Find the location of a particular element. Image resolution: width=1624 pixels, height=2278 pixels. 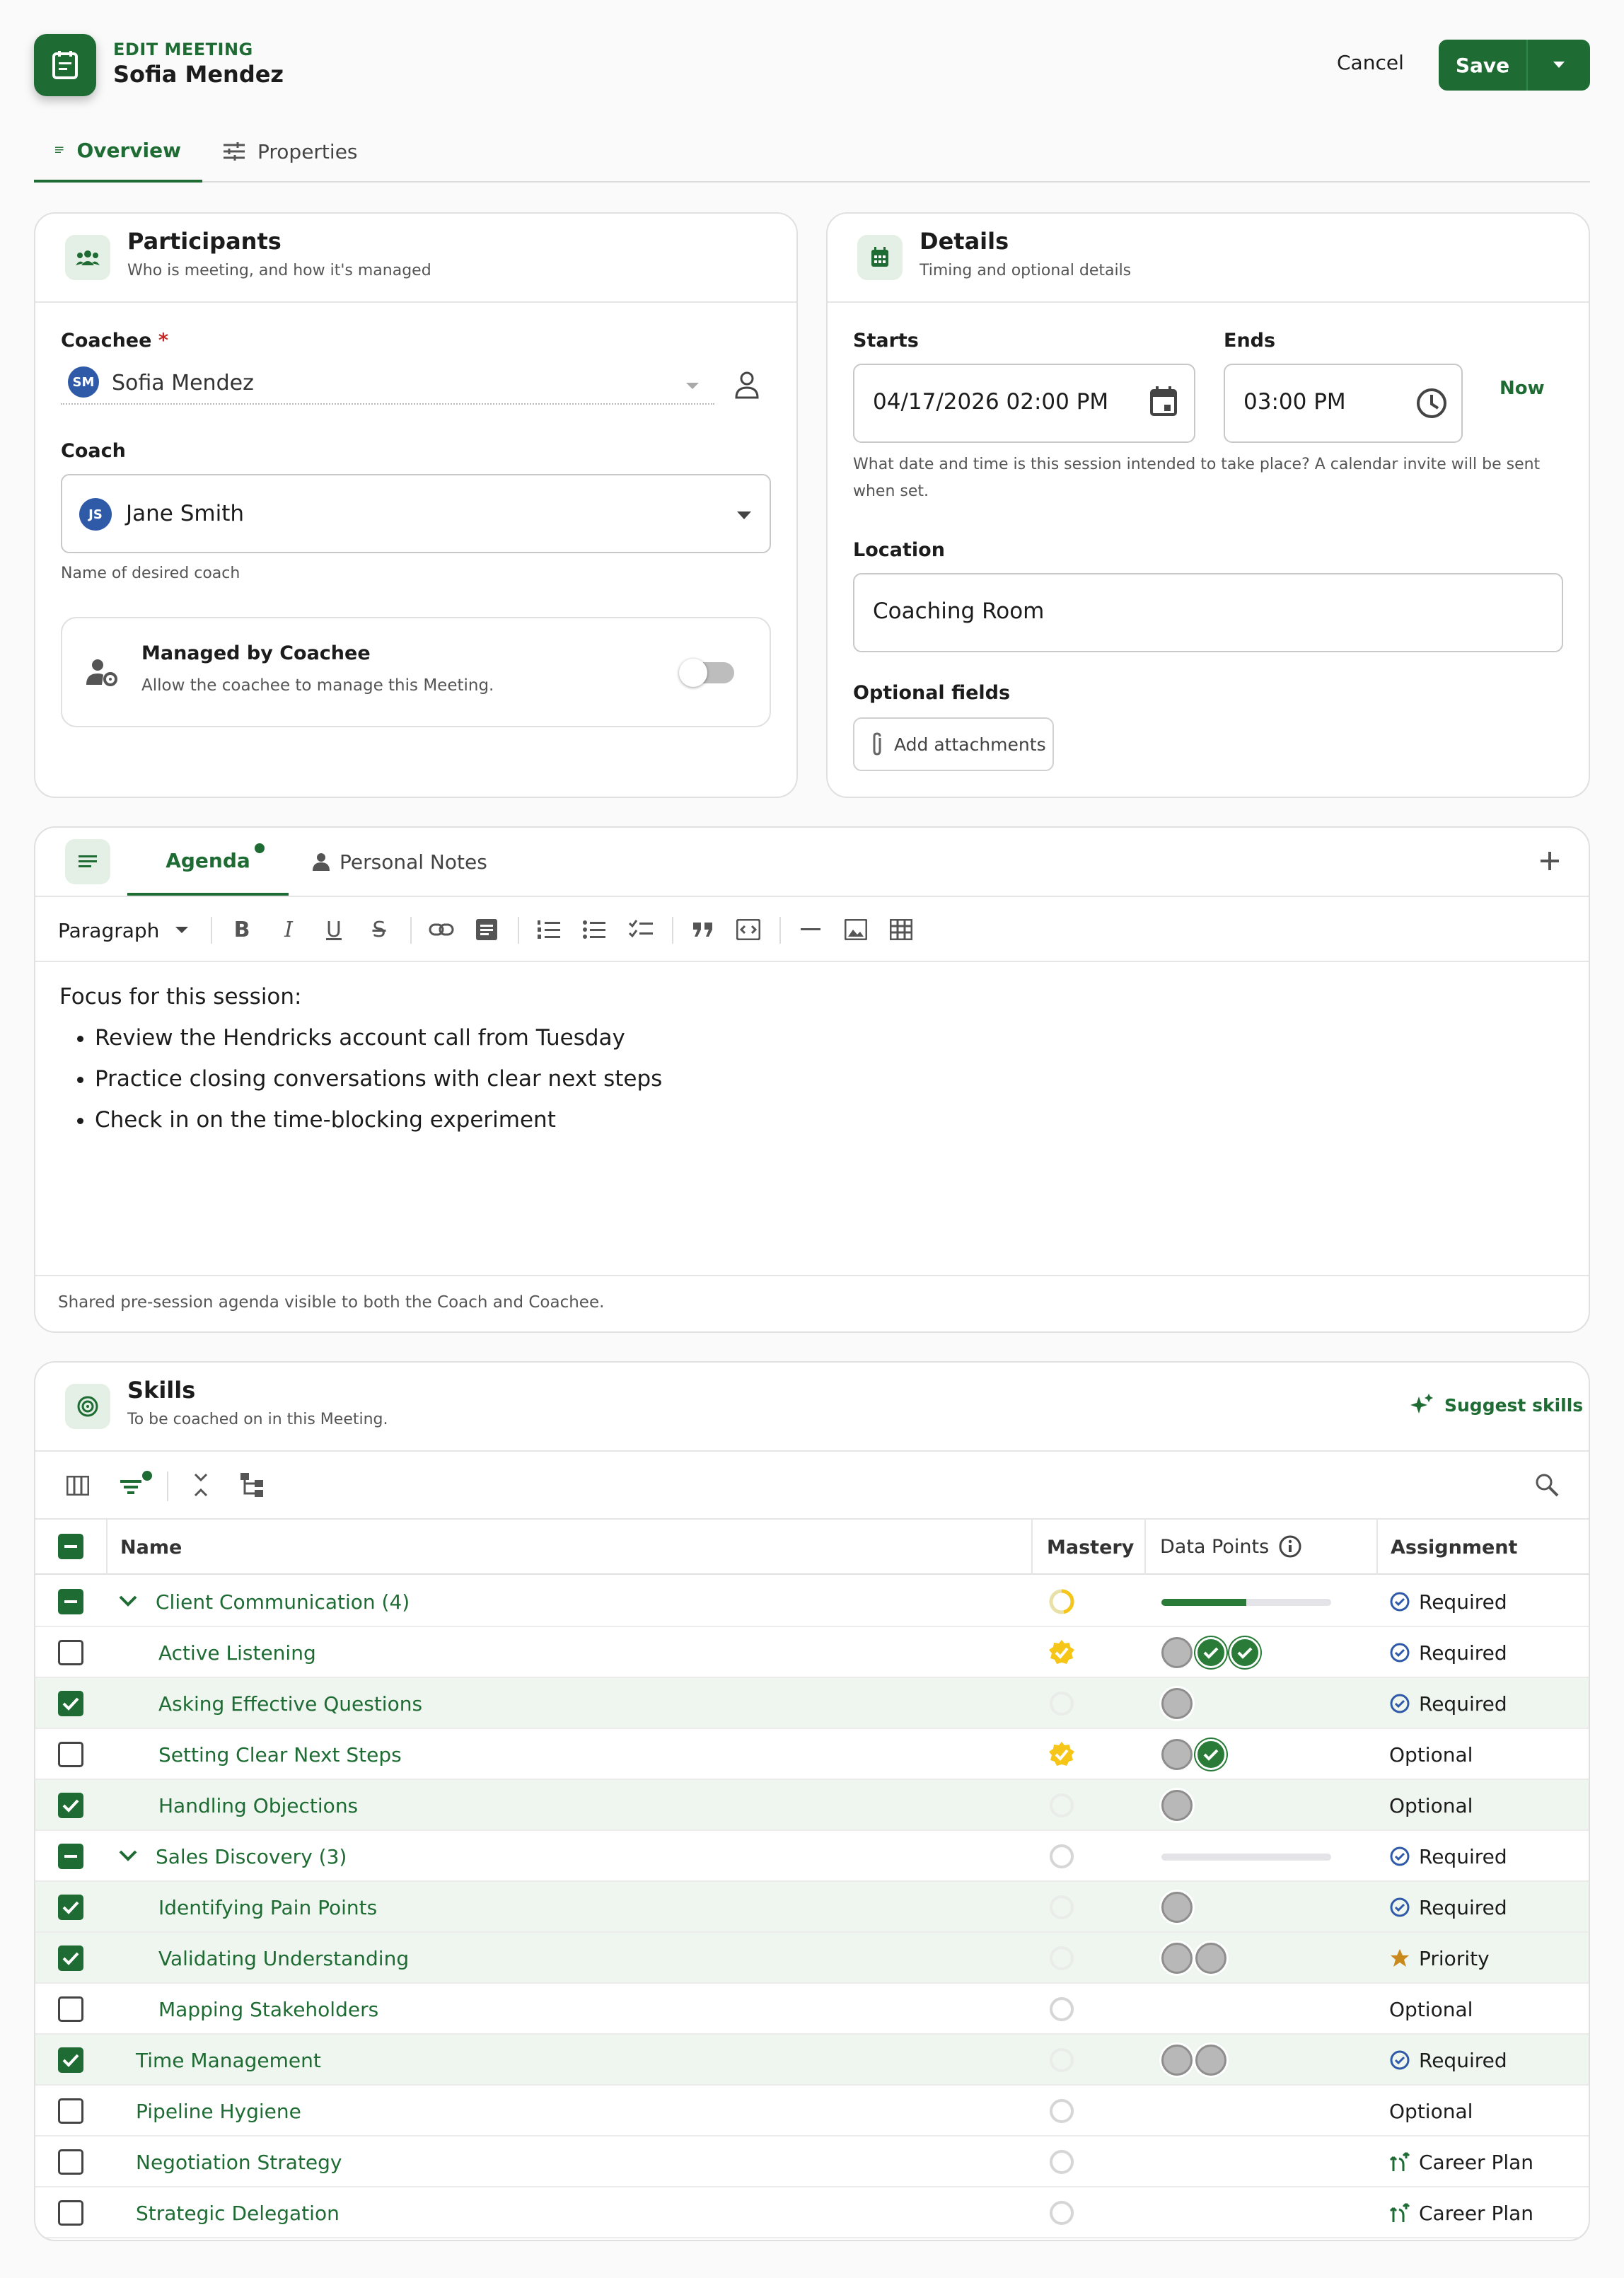

bulleted-list-icon is located at coordinates (594, 929).